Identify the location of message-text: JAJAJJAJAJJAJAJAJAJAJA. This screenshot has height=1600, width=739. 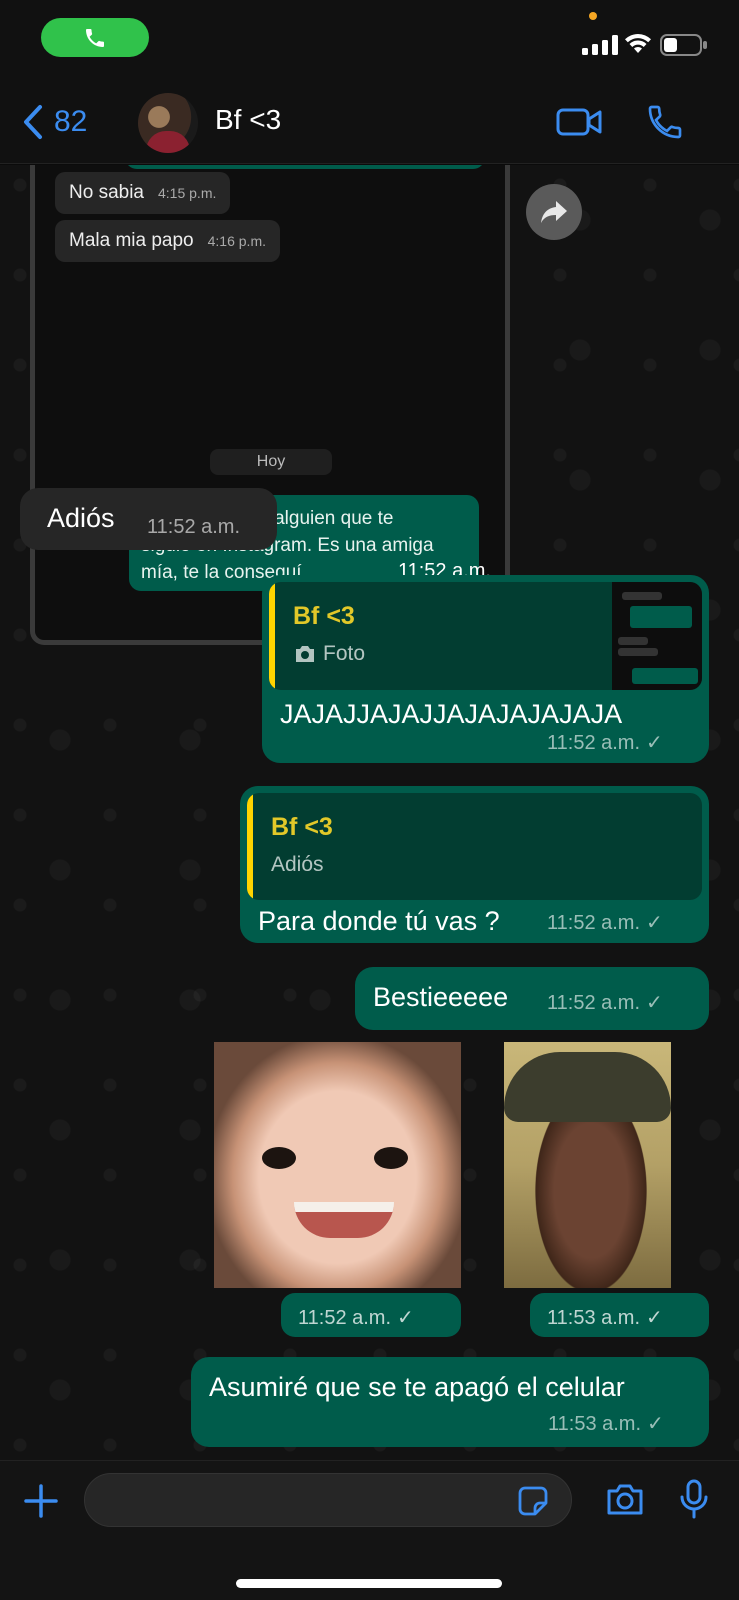
(451, 714).